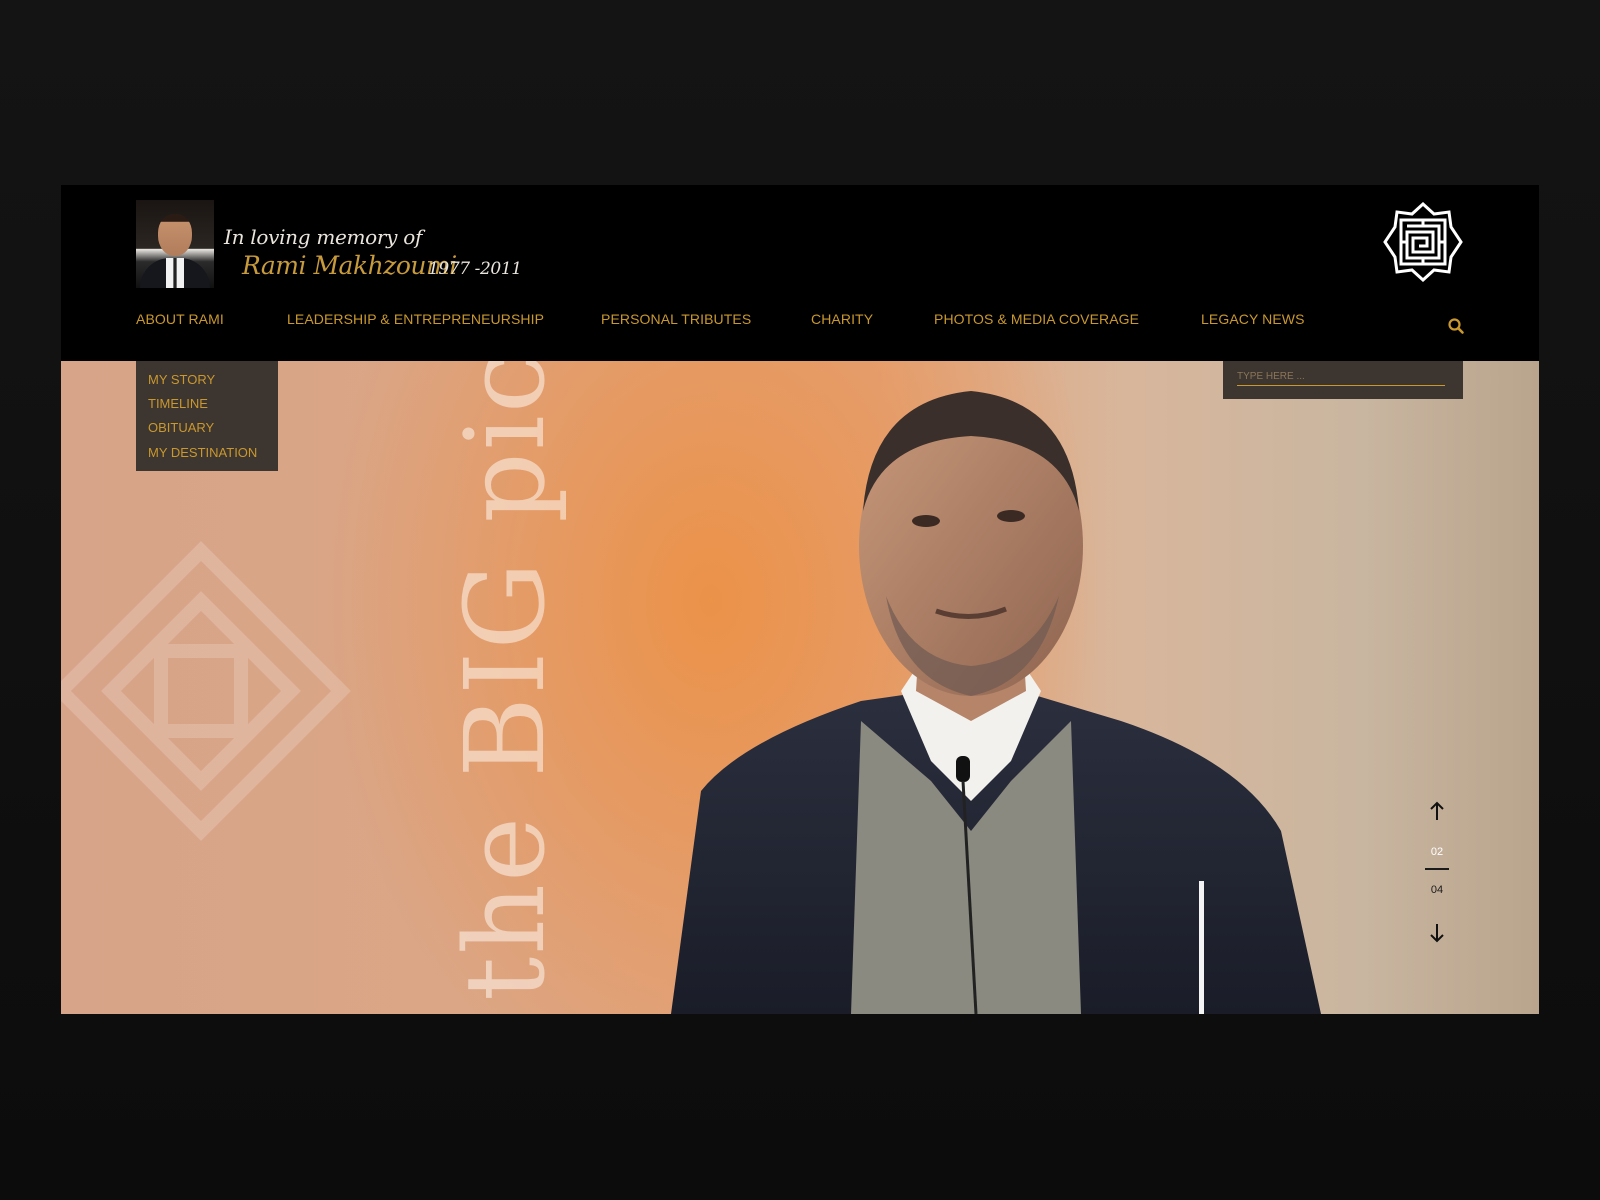  What do you see at coordinates (349, 265) in the screenshot?
I see `memorial-name: Rami Makhzoumi` at bounding box center [349, 265].